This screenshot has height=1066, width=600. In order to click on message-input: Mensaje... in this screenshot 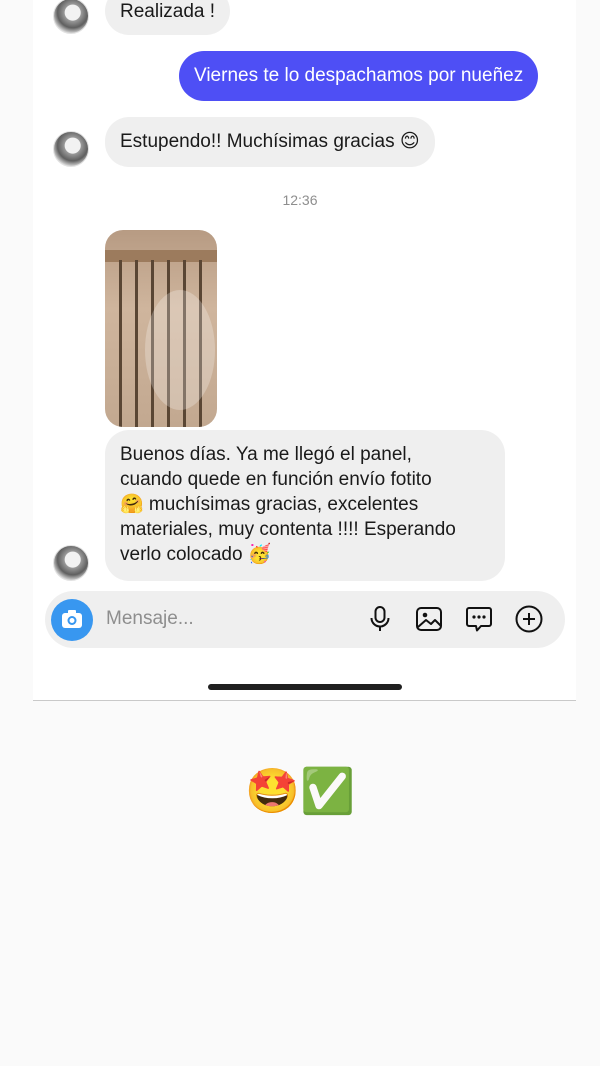, I will do `click(150, 619)`.